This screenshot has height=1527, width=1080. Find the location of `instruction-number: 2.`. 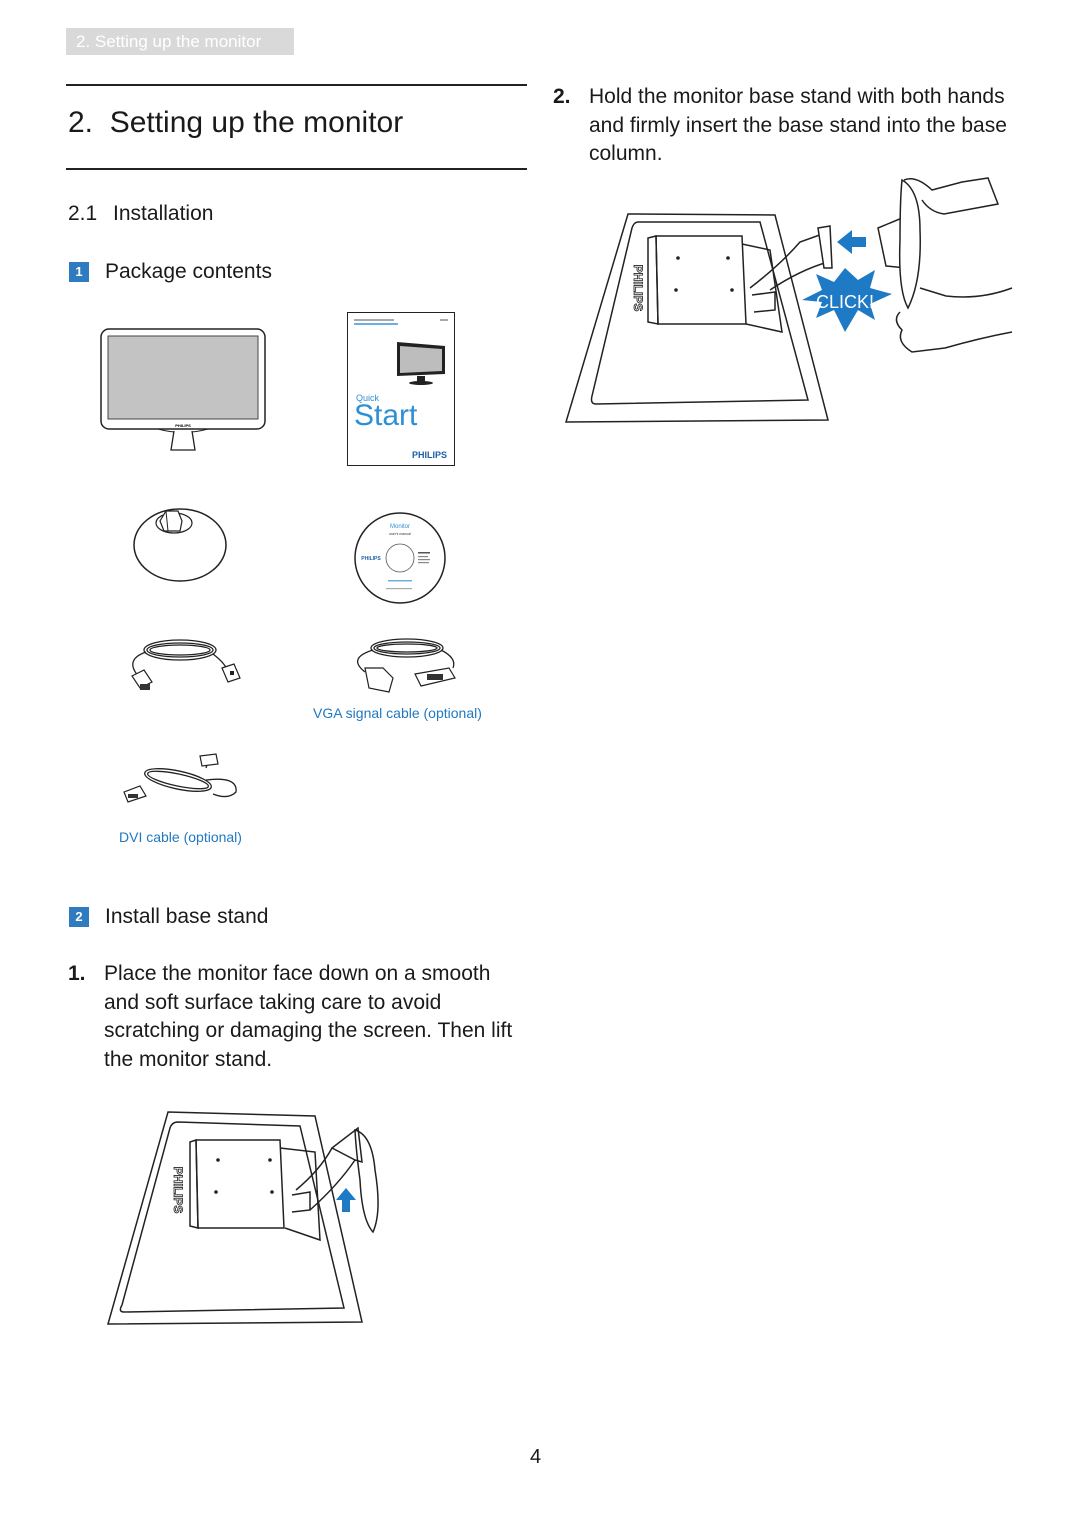

instruction-number: 2. is located at coordinates (562, 96).